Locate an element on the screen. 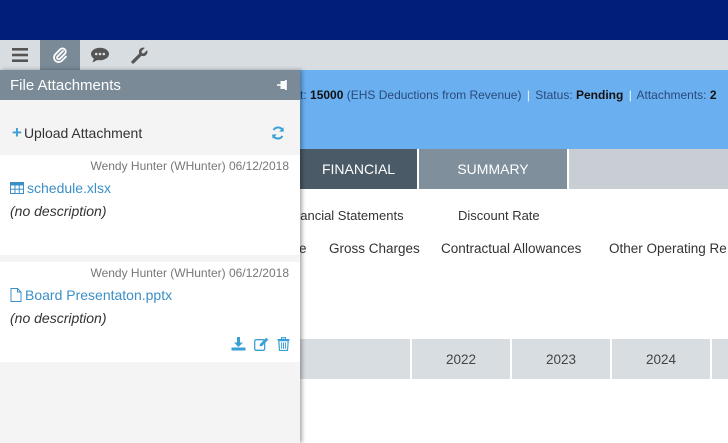 The height and width of the screenshot is (443, 728). settings-button is located at coordinates (140, 55).